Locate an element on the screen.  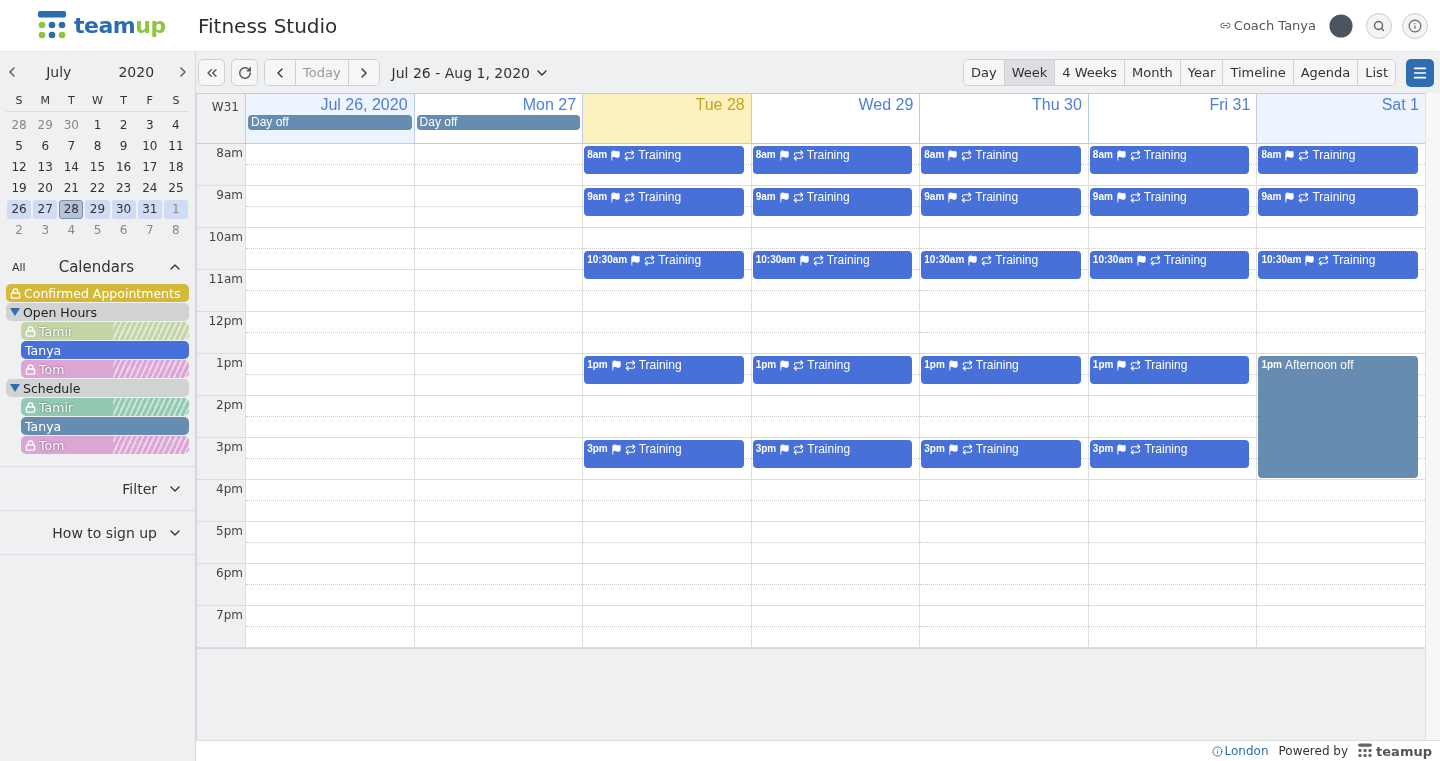
mini-calendar-day: 12 is located at coordinates (19, 167).